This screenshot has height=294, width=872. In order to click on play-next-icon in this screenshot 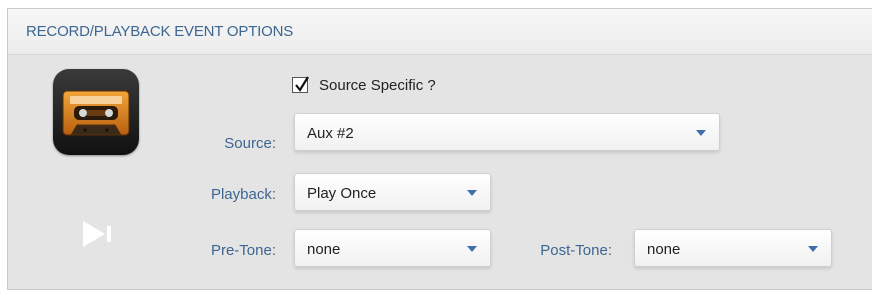, I will do `click(99, 236)`.